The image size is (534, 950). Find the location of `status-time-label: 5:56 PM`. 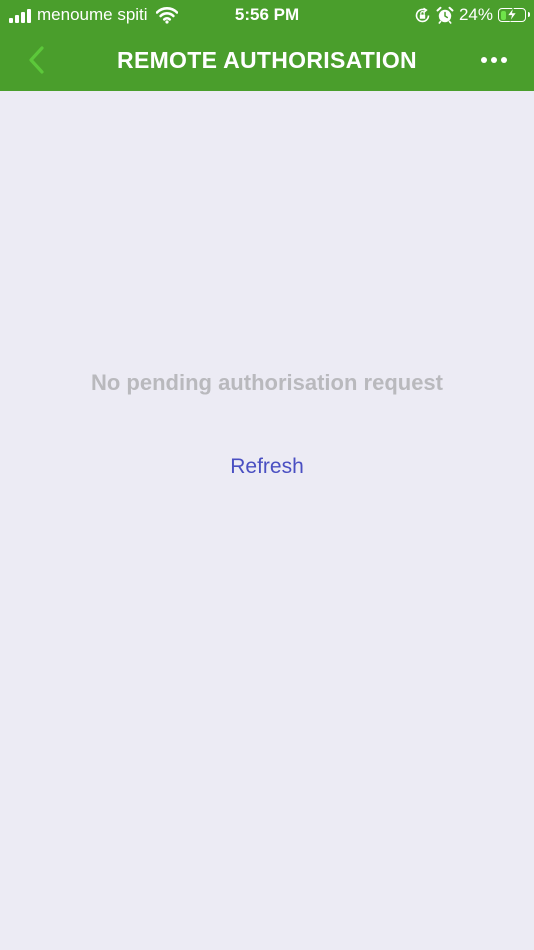

status-time-label: 5:56 PM is located at coordinates (267, 14).